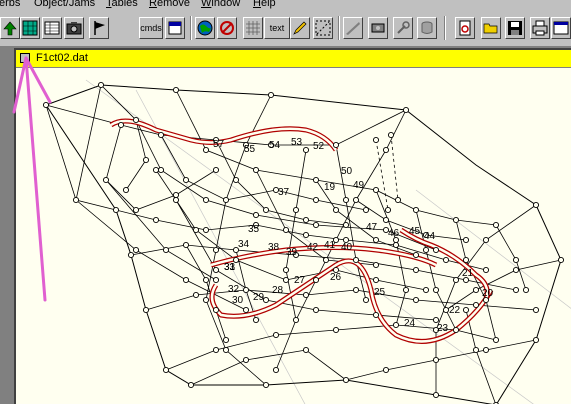  What do you see at coordinates (353, 28) in the screenshot?
I see `road-button` at bounding box center [353, 28].